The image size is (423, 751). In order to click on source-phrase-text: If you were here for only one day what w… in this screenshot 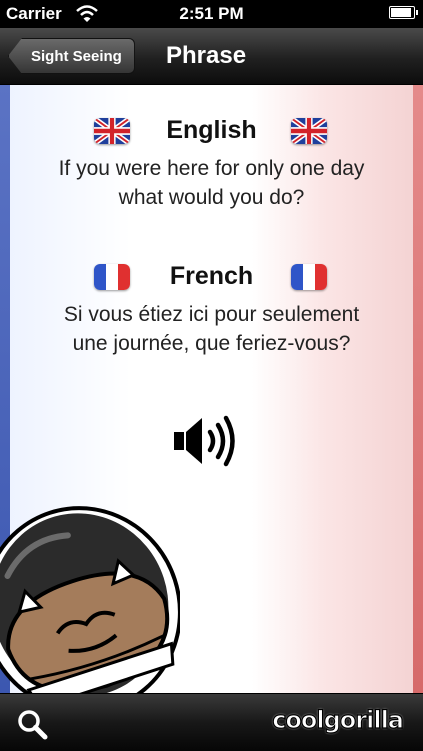, I will do `click(211, 183)`.